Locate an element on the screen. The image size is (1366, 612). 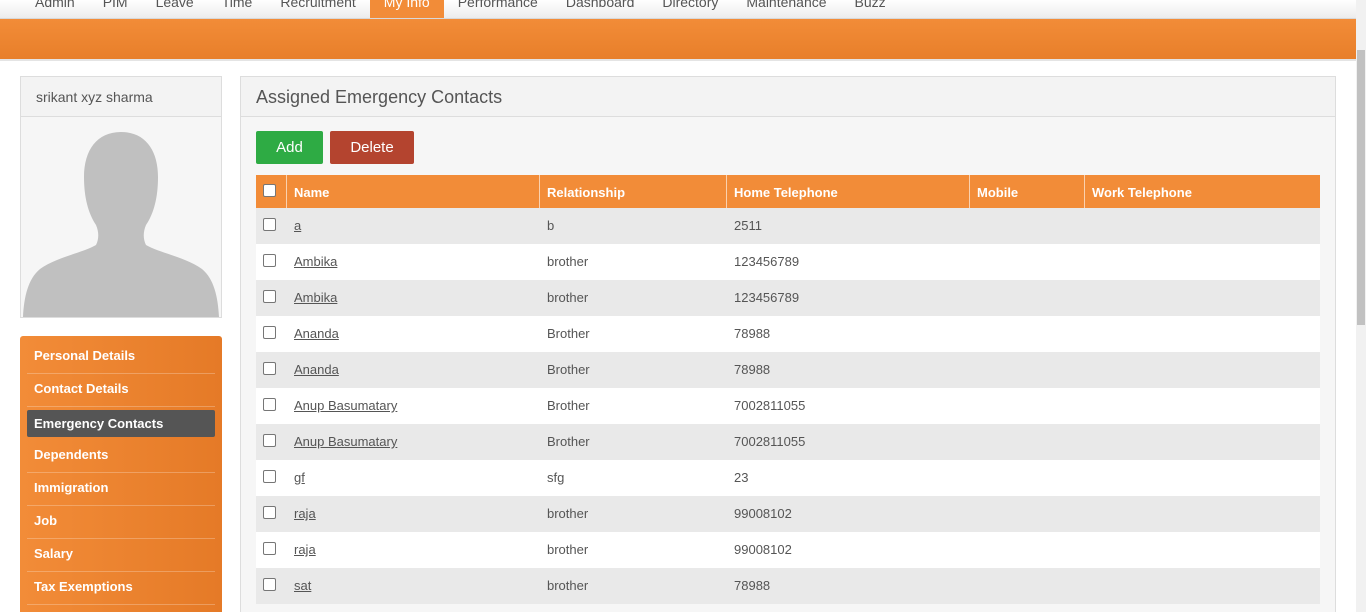
topnav-item-directory: Directory is located at coordinates (690, 9).